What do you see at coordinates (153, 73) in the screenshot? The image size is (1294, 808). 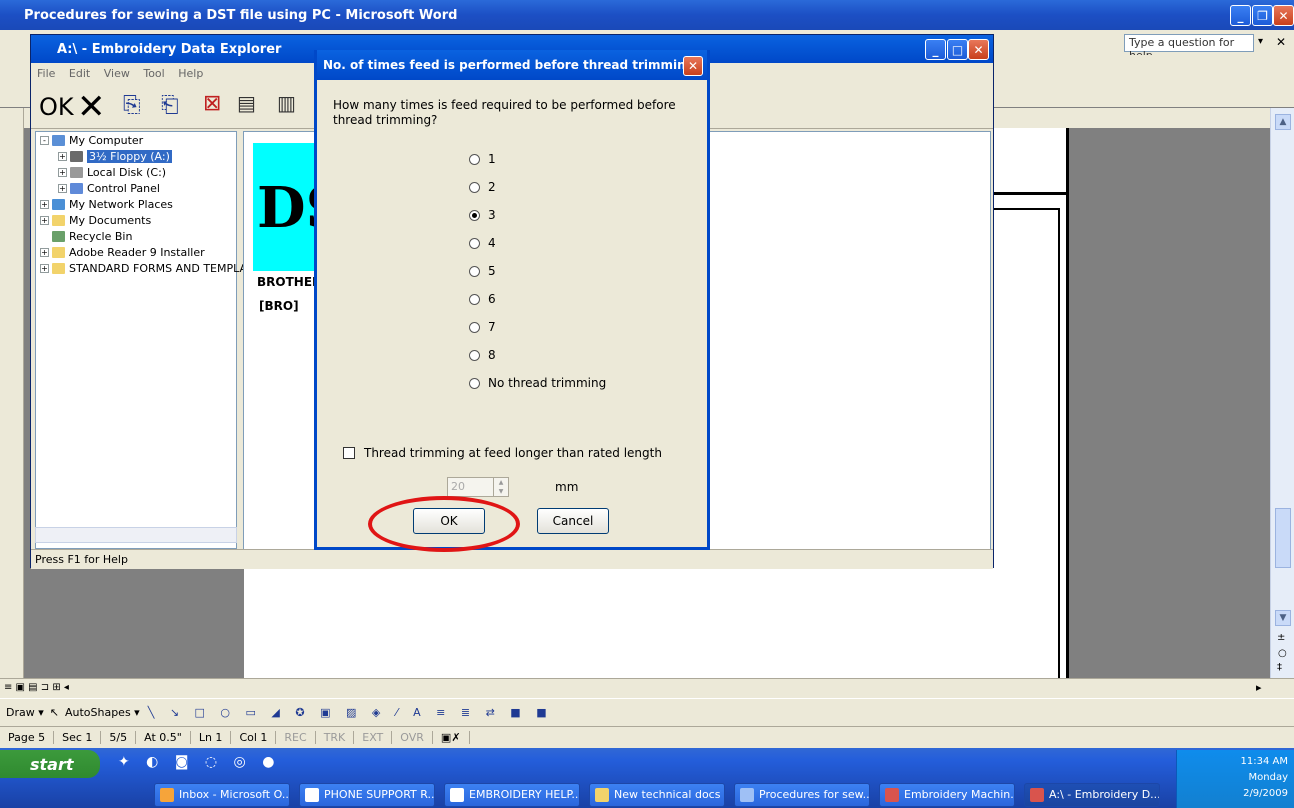 I see `menu-tool: Tool` at bounding box center [153, 73].